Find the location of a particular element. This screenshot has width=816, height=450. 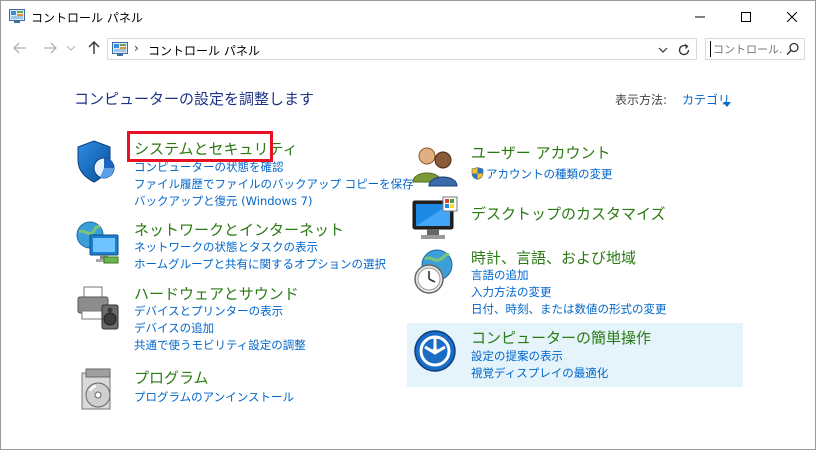

maximize-icon is located at coordinates (746, 16).